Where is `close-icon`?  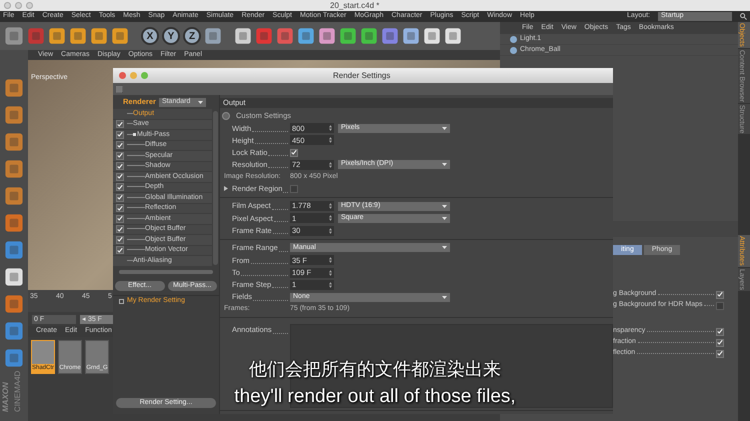 close-icon is located at coordinates (122, 75).